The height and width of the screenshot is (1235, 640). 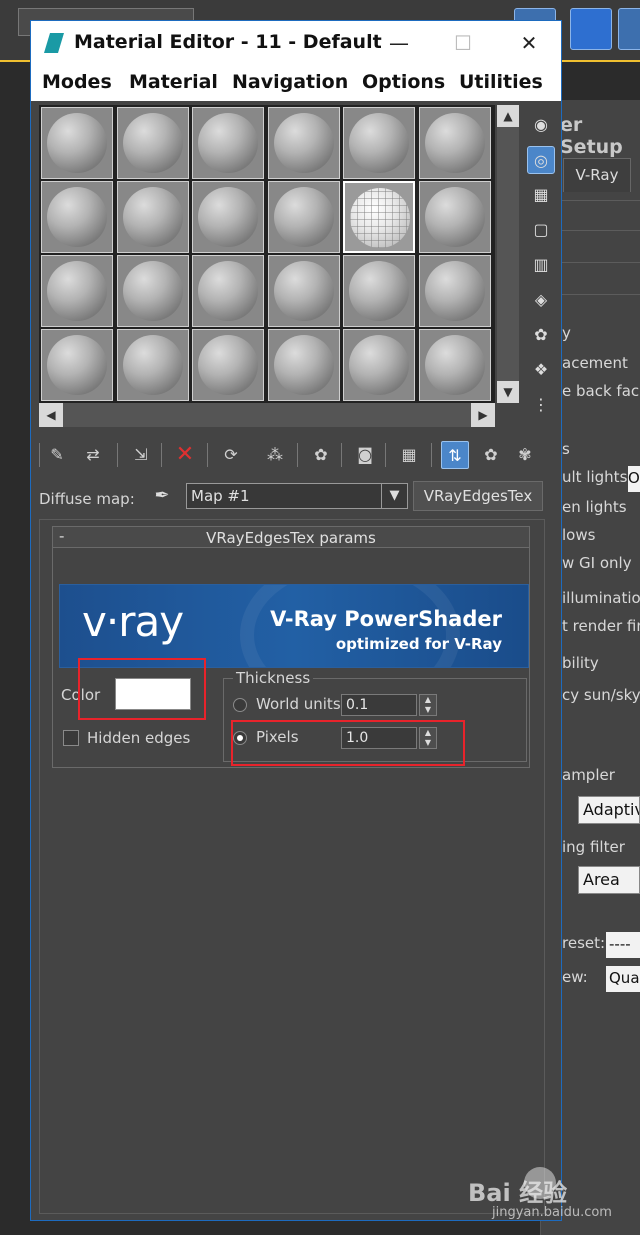 I want to click on select-by-material-icon: ❖, so click(x=541, y=370).